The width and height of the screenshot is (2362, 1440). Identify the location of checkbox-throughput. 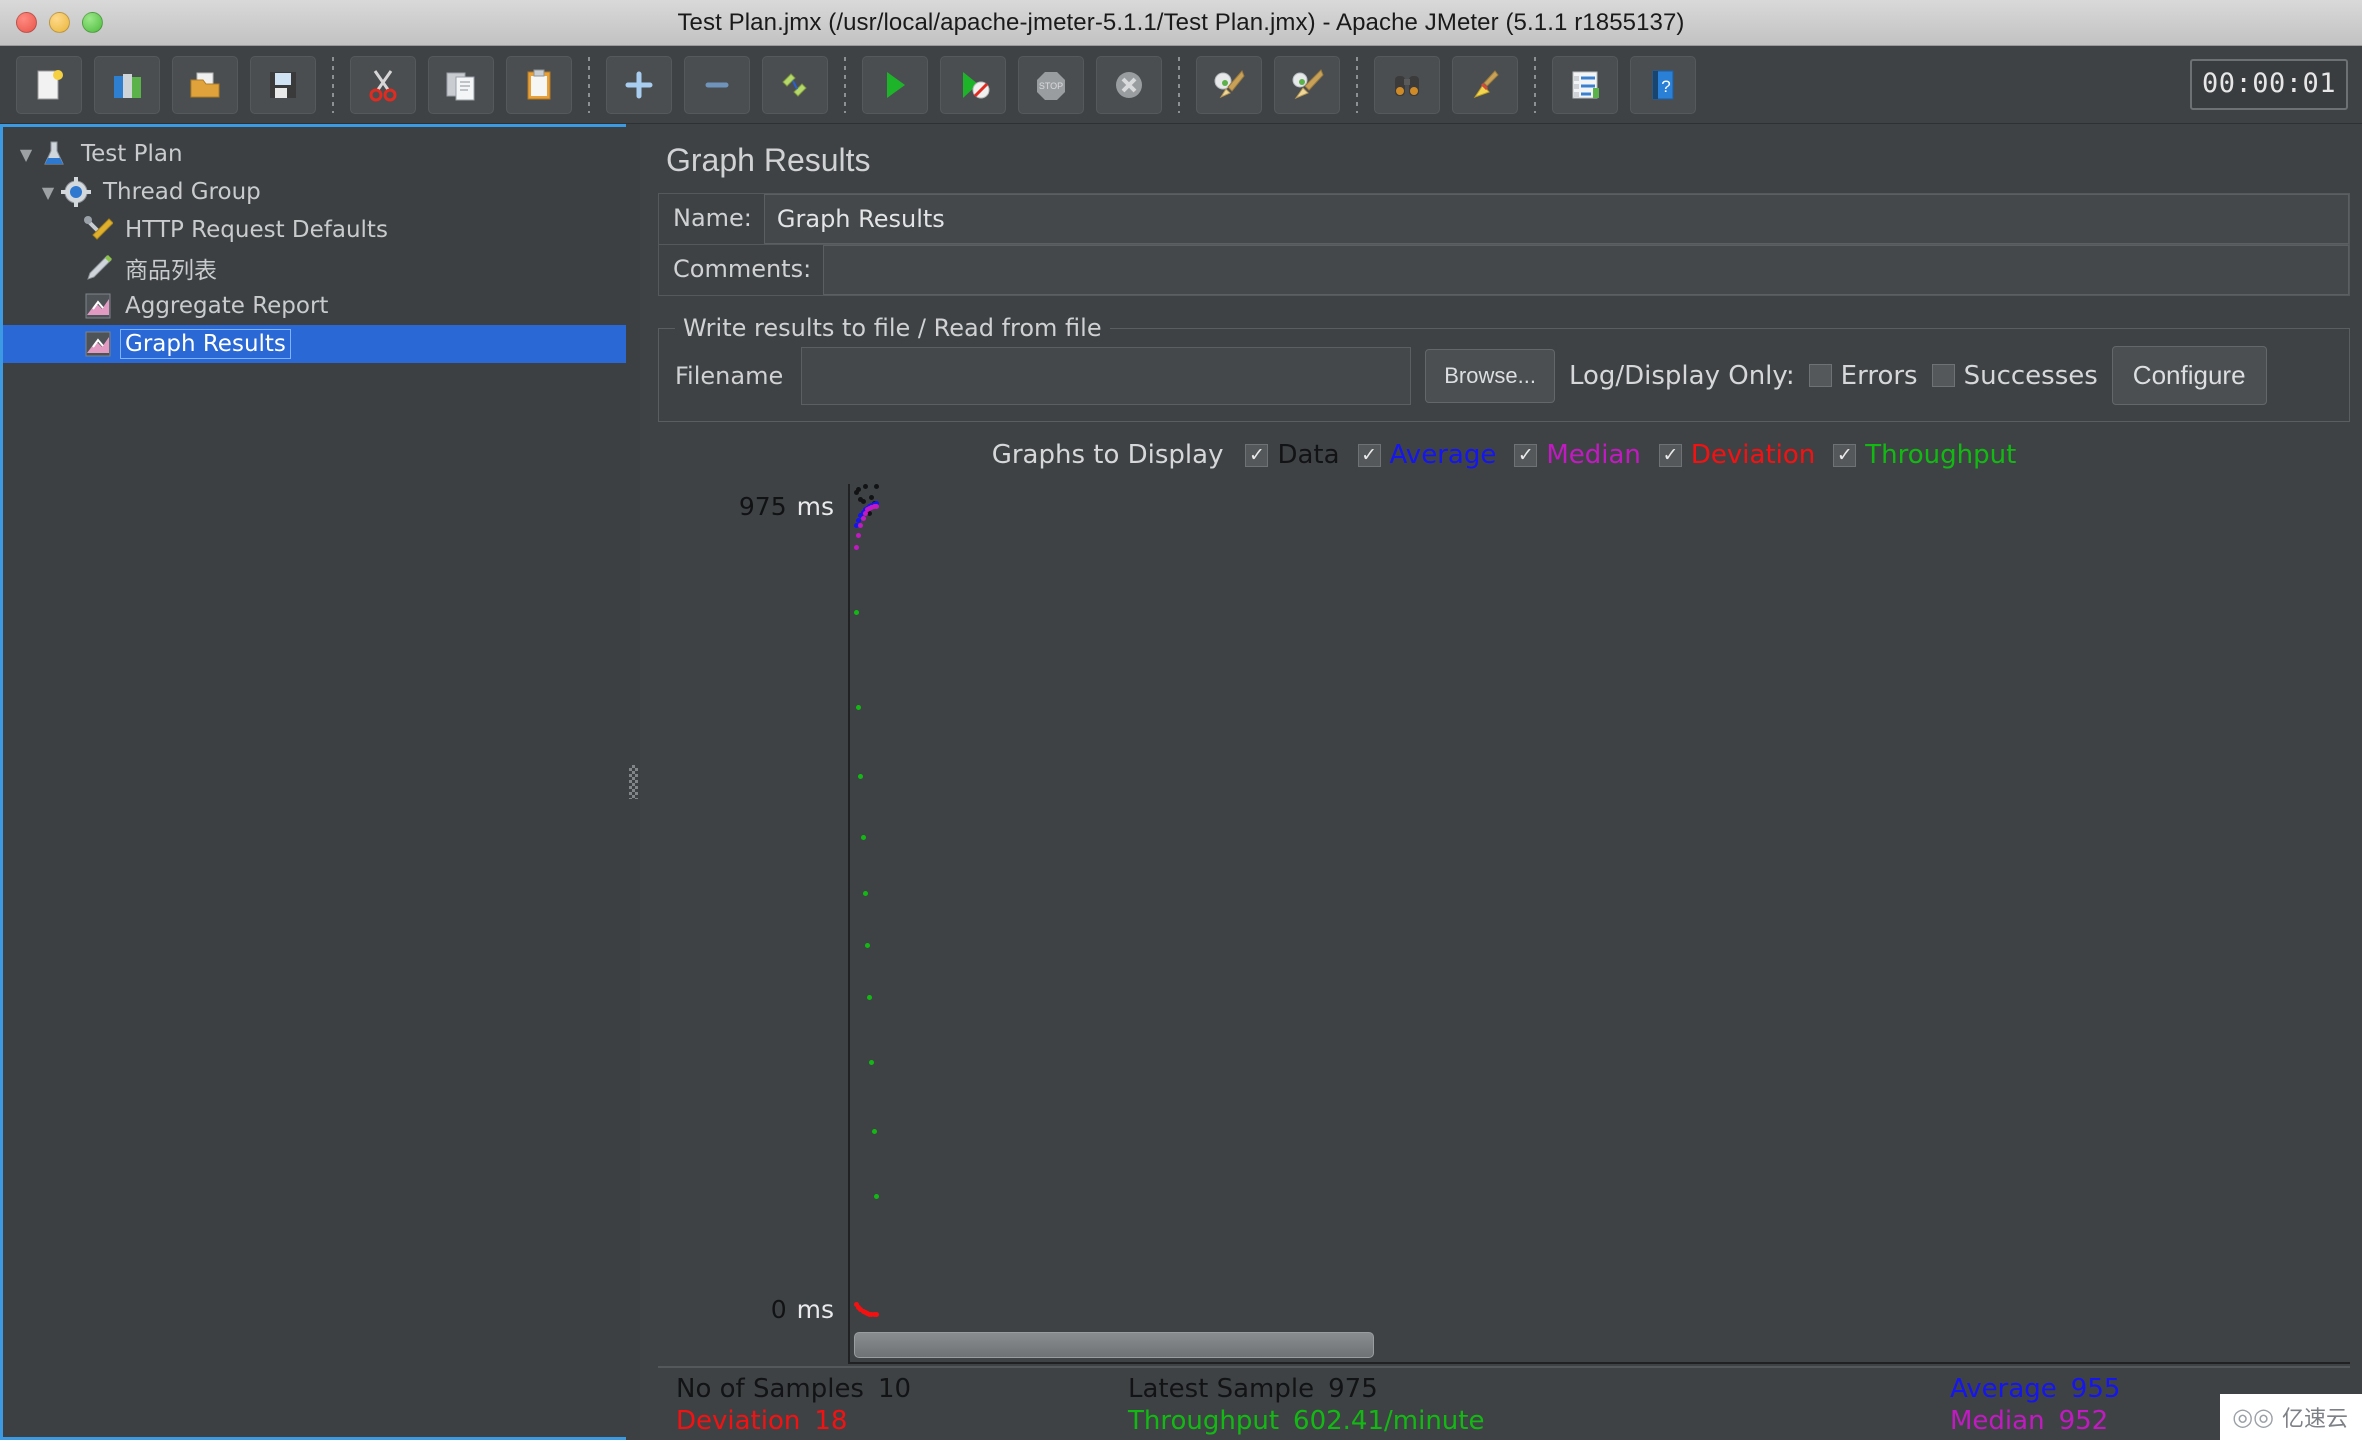
(1845, 455).